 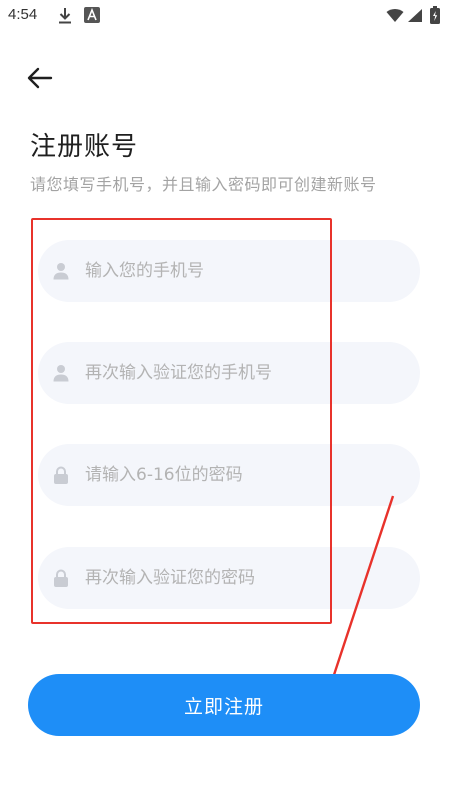 I want to click on back-arrow-icon, so click(x=40, y=80).